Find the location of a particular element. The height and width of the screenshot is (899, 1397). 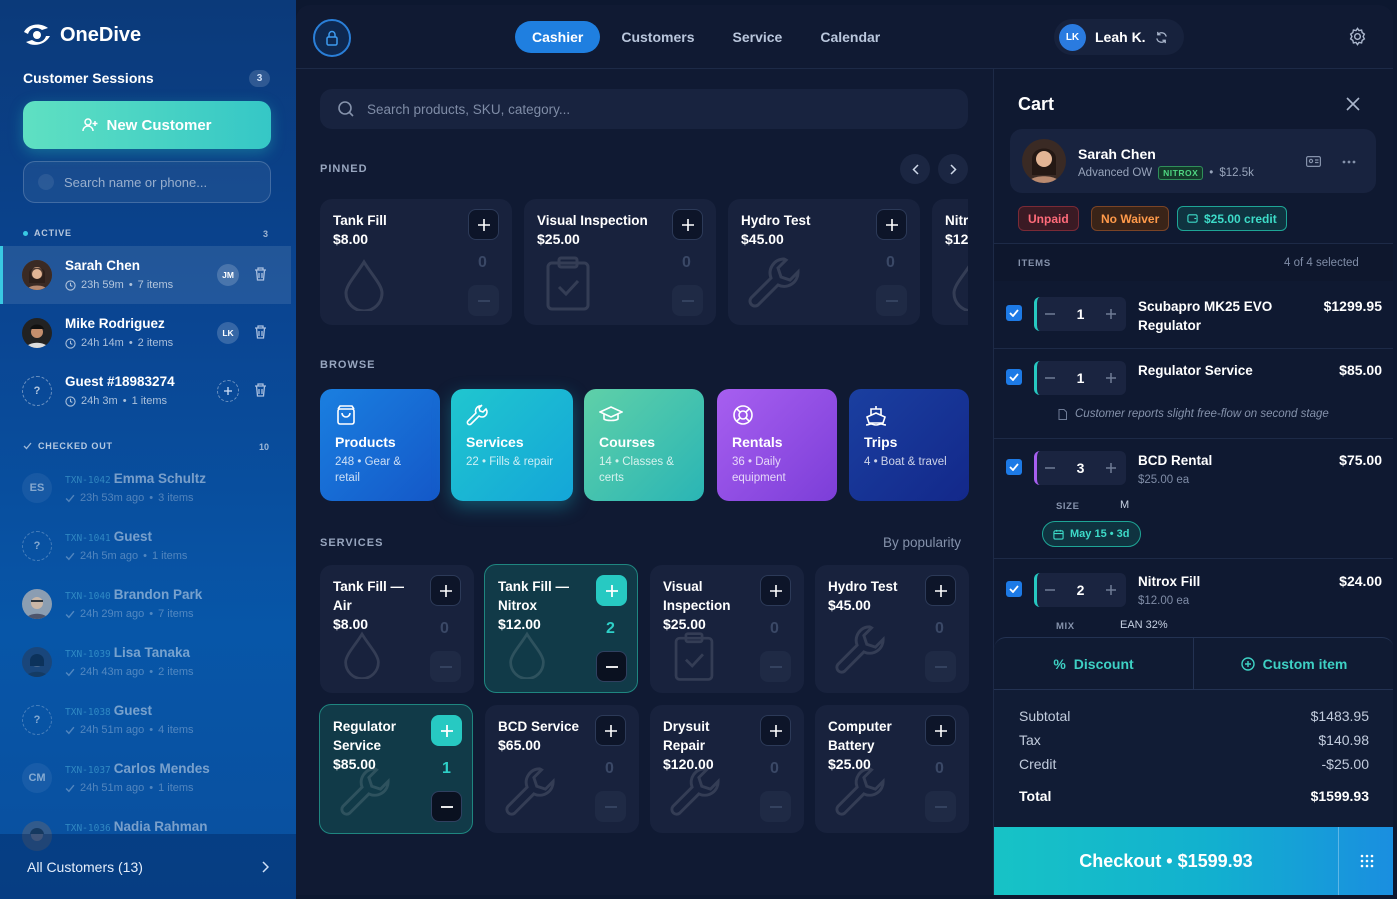

rental-dates-chip: May 15 • 3d is located at coordinates (1091, 534).